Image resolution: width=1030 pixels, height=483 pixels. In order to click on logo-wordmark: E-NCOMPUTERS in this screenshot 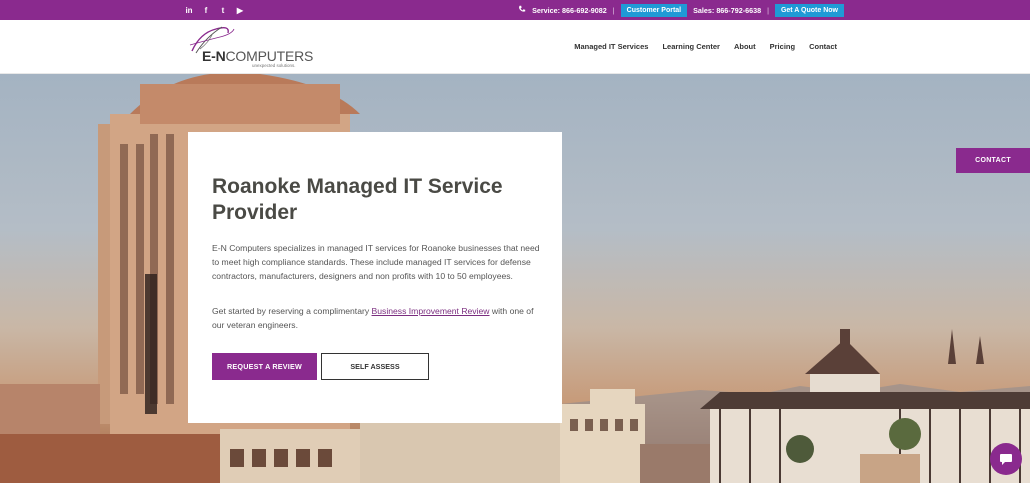, I will do `click(258, 56)`.